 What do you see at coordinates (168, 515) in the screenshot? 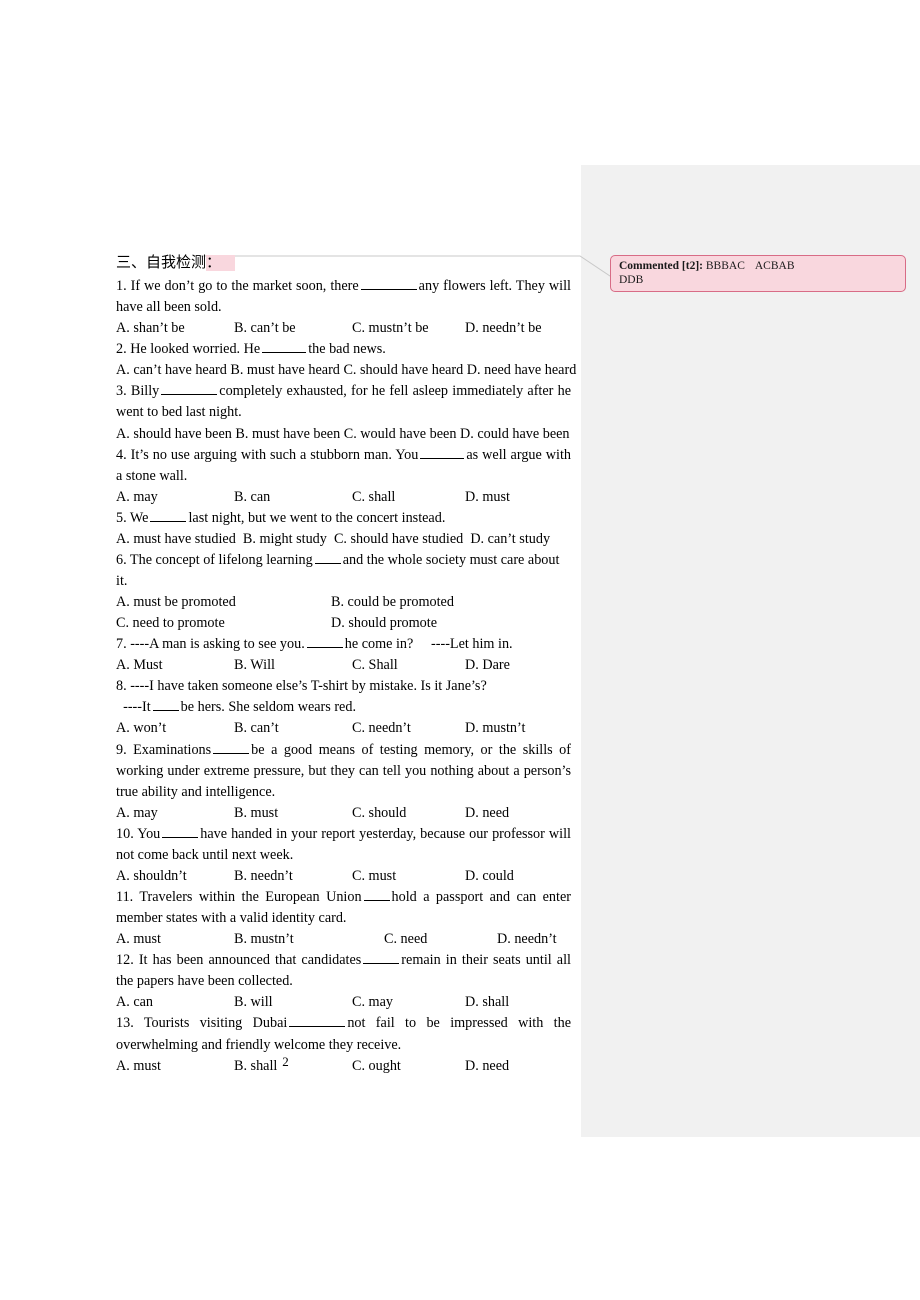
I see `q5-blank` at bounding box center [168, 515].